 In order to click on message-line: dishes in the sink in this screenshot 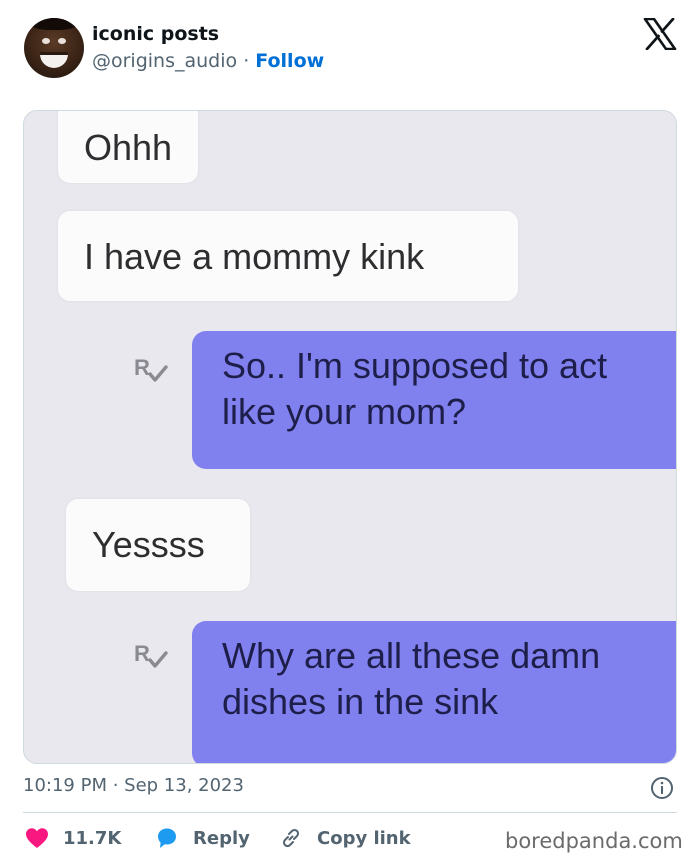, I will do `click(360, 701)`.